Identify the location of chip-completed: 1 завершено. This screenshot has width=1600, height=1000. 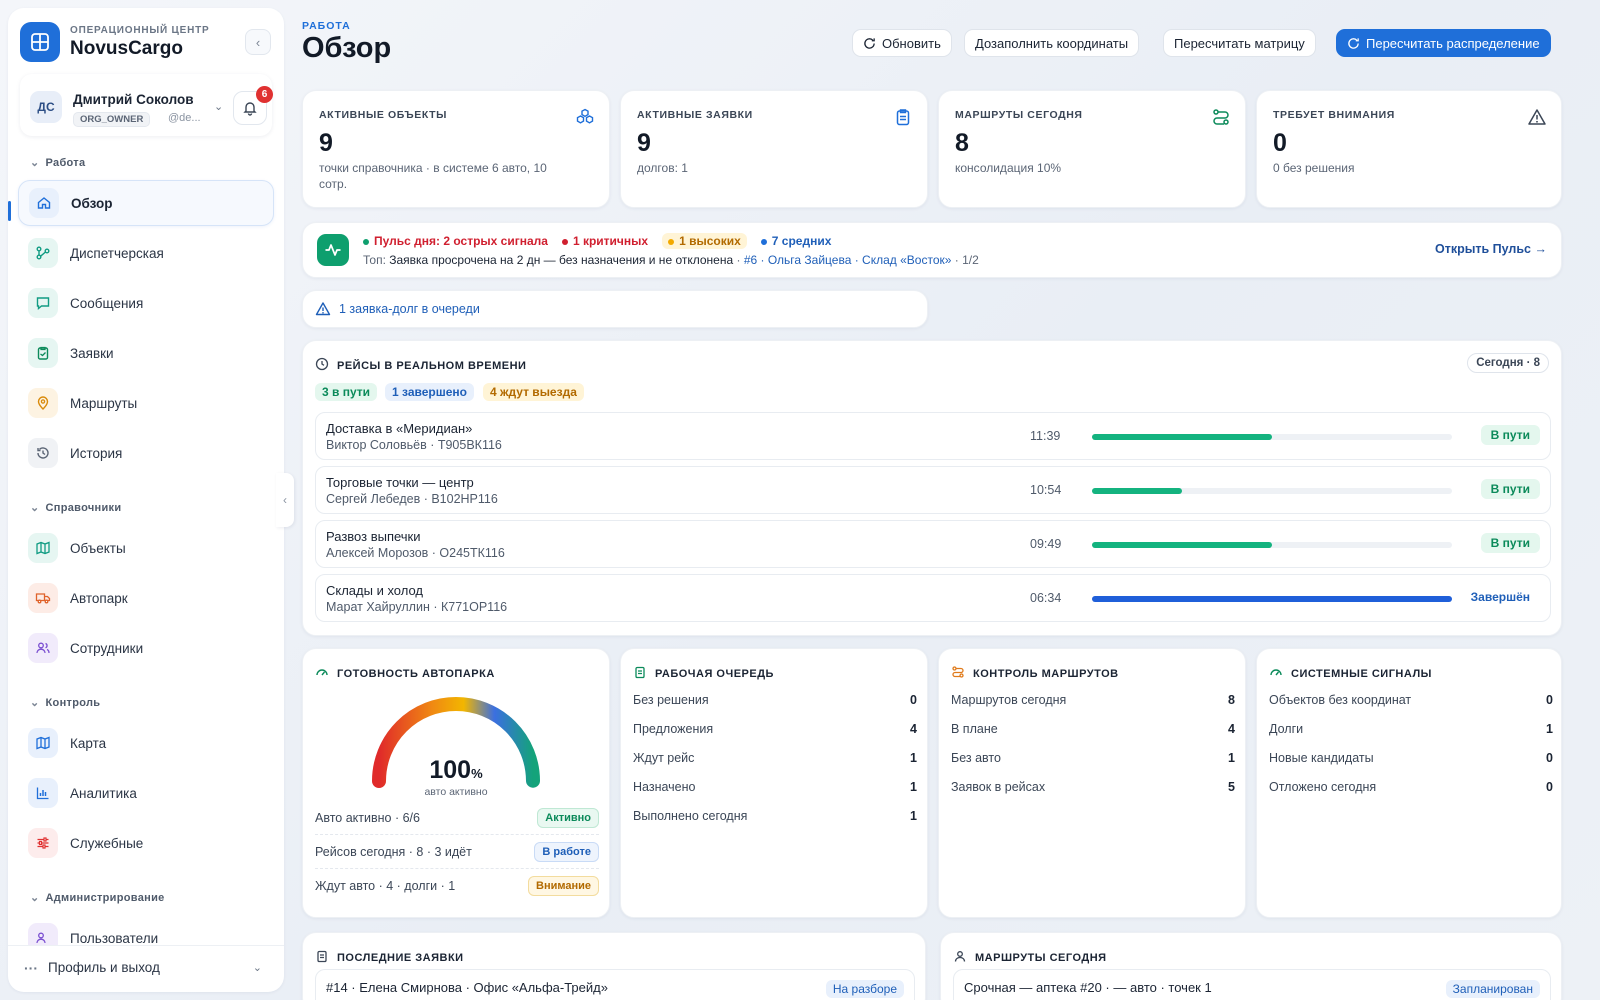
(429, 392).